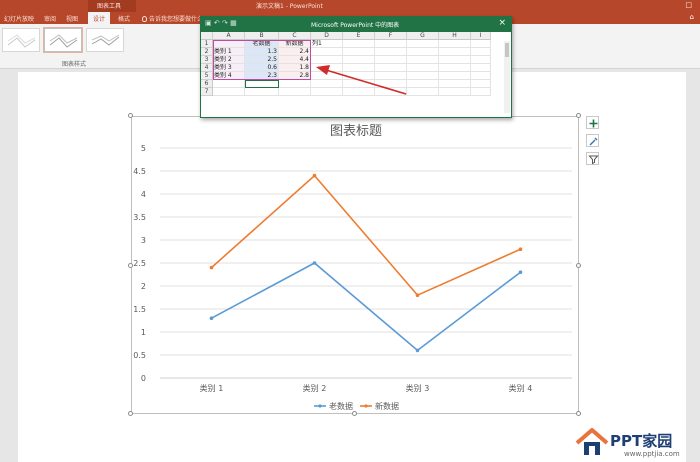 The image size is (700, 462). Describe the element at coordinates (455, 84) in the screenshot. I see `cell-h6` at that location.